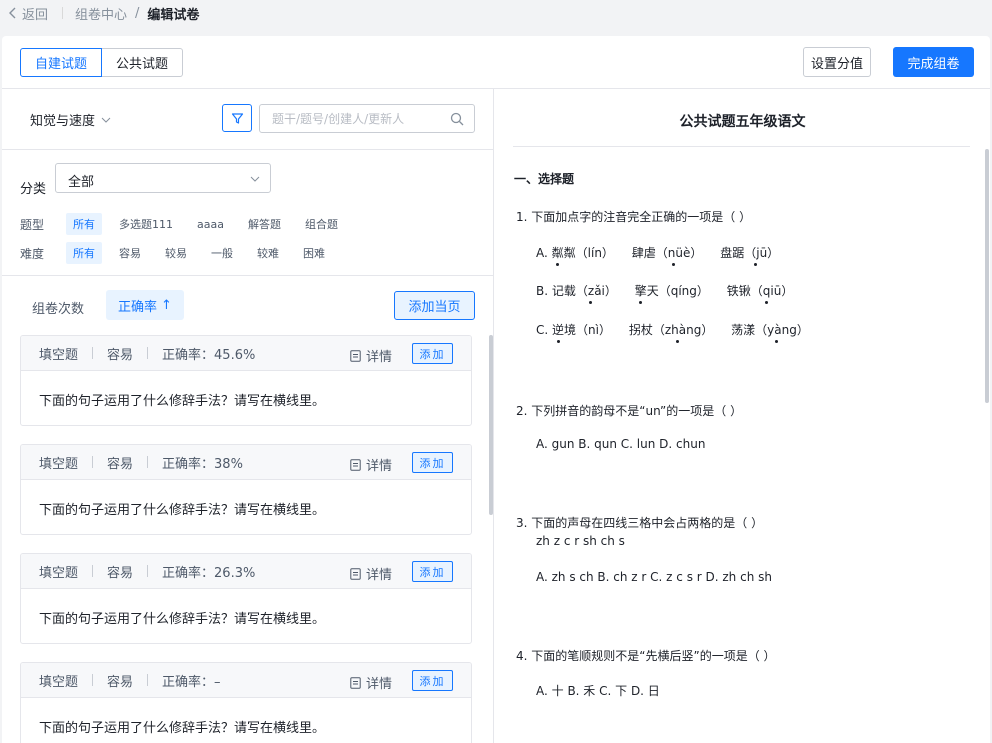 This screenshot has height=743, width=992. What do you see at coordinates (32, 224) in the screenshot?
I see `type-label: 题型` at bounding box center [32, 224].